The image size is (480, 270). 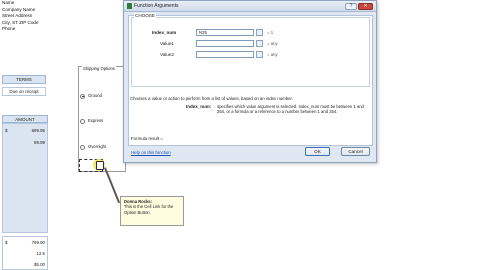 What do you see at coordinates (95, 95) in the screenshot?
I see `option-label: Ground` at bounding box center [95, 95].